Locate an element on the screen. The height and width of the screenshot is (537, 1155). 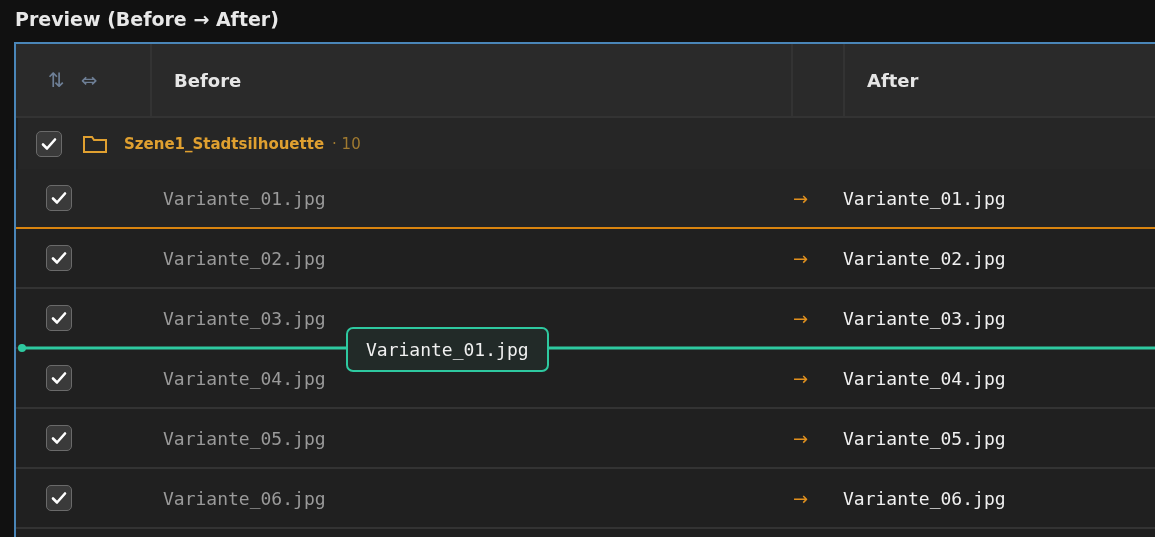
before-filename: Variante_01.jpg is located at coordinates (244, 198).